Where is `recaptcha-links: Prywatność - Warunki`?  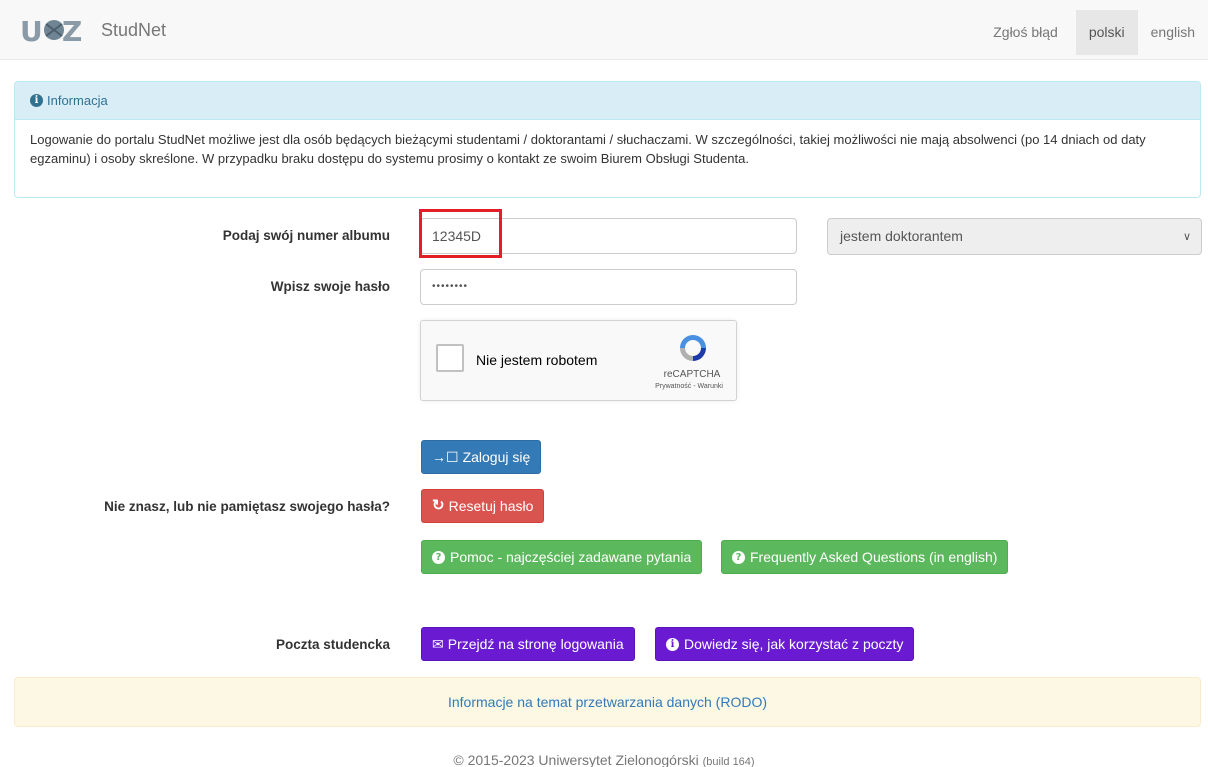
recaptcha-links: Prywatność - Warunki is located at coordinates (689, 386).